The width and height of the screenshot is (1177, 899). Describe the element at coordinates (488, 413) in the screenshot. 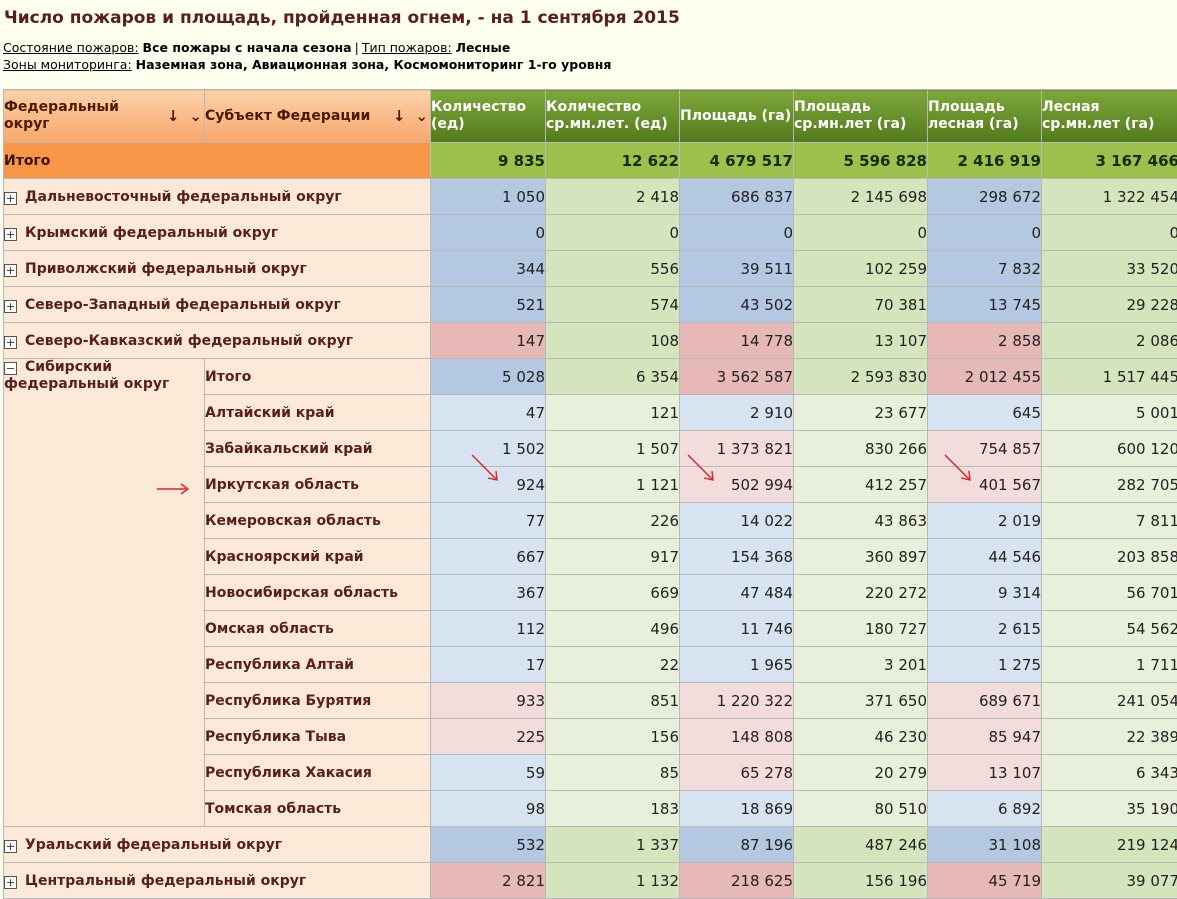

I see `value-cell: 47` at that location.